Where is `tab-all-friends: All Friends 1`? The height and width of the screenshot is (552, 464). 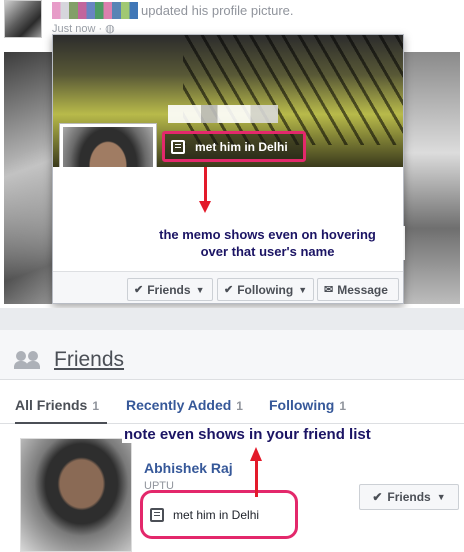 tab-all-friends: All Friends 1 is located at coordinates (57, 405).